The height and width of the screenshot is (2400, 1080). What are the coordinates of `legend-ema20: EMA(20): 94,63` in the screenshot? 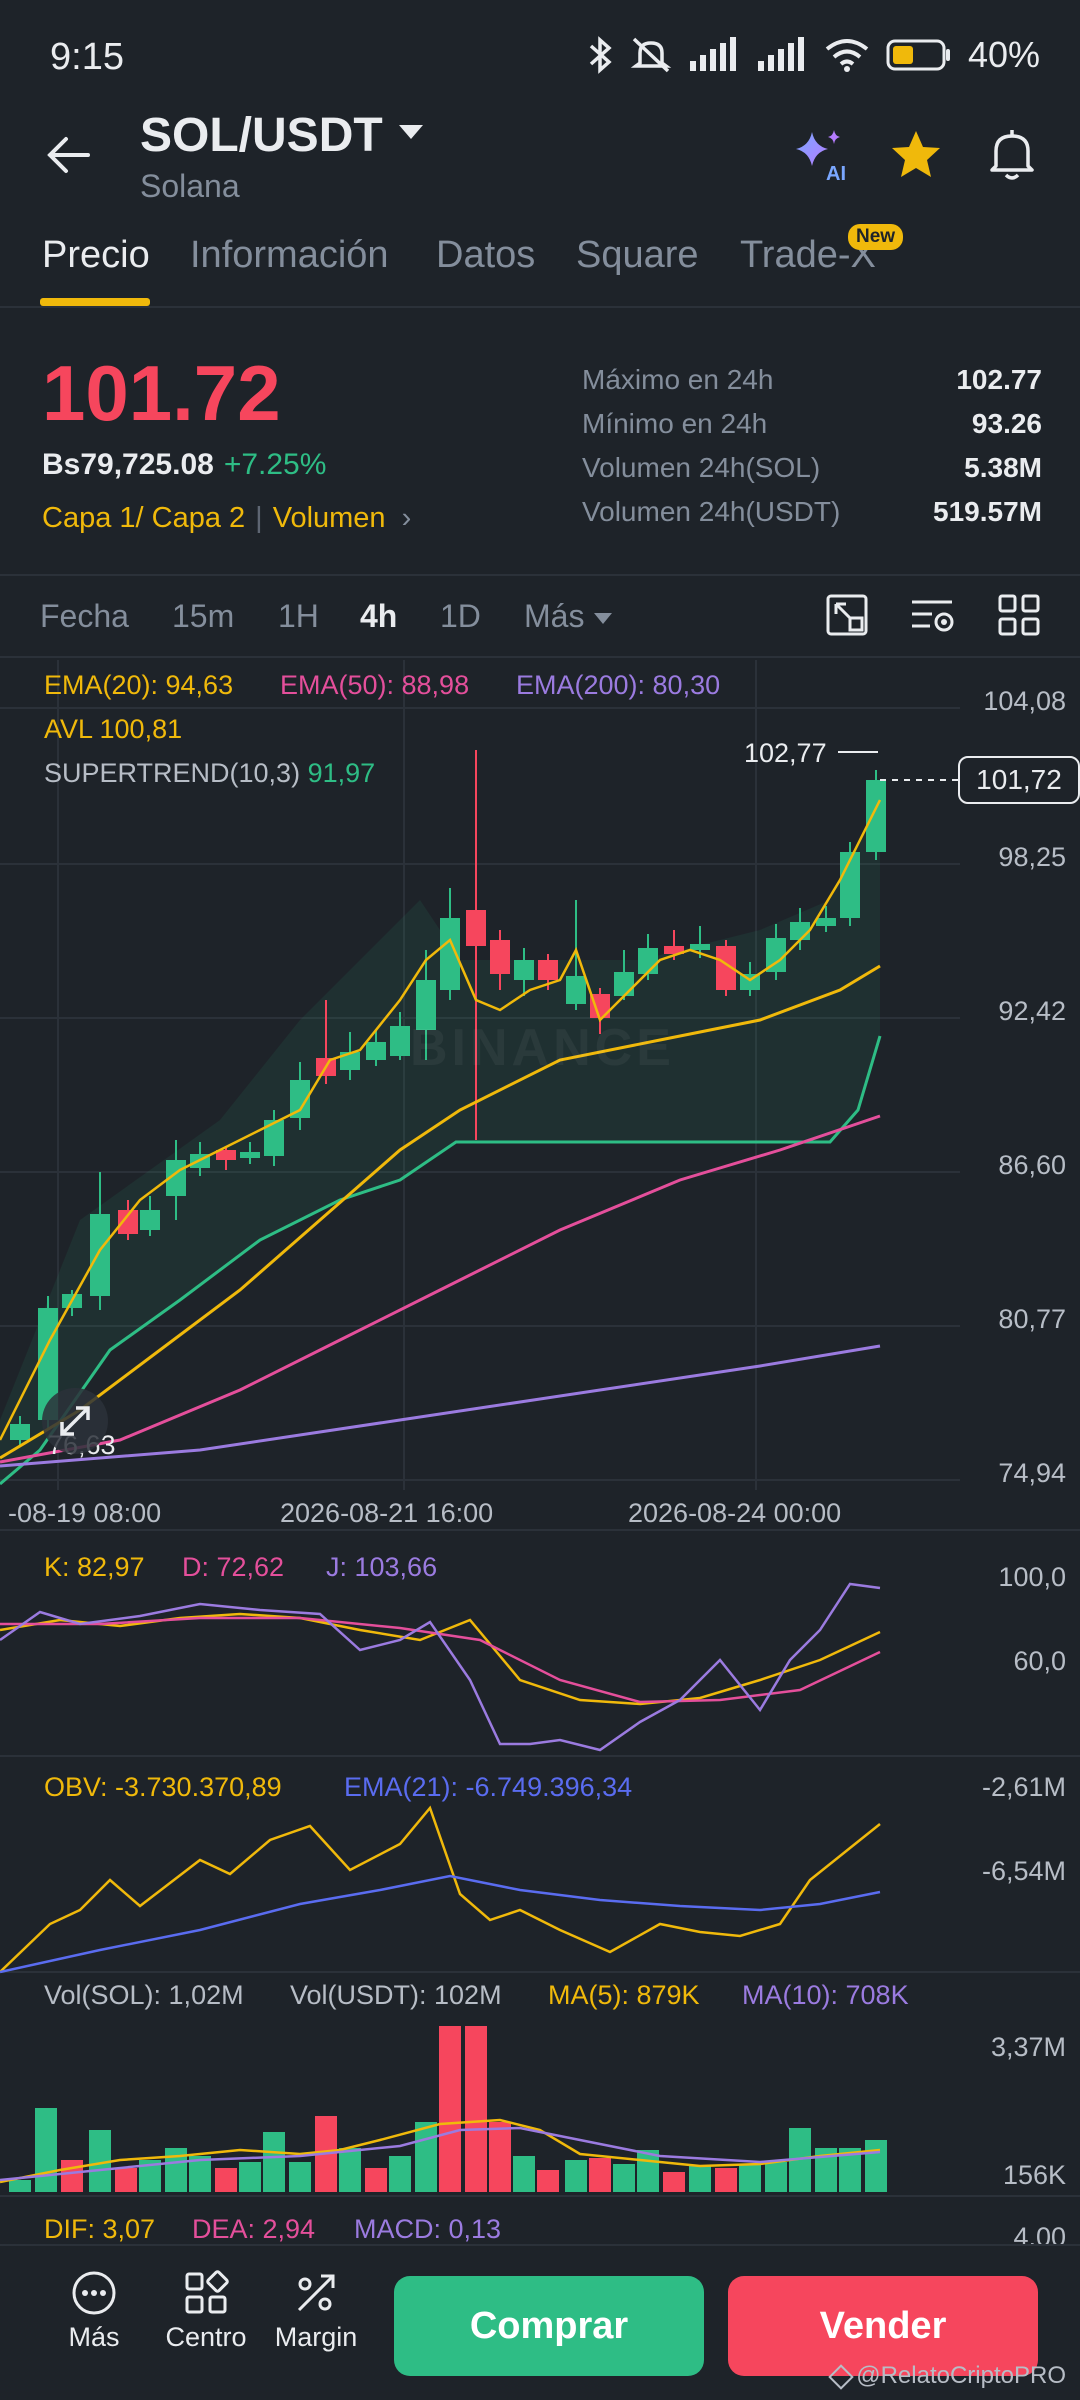 It's located at (139, 685).